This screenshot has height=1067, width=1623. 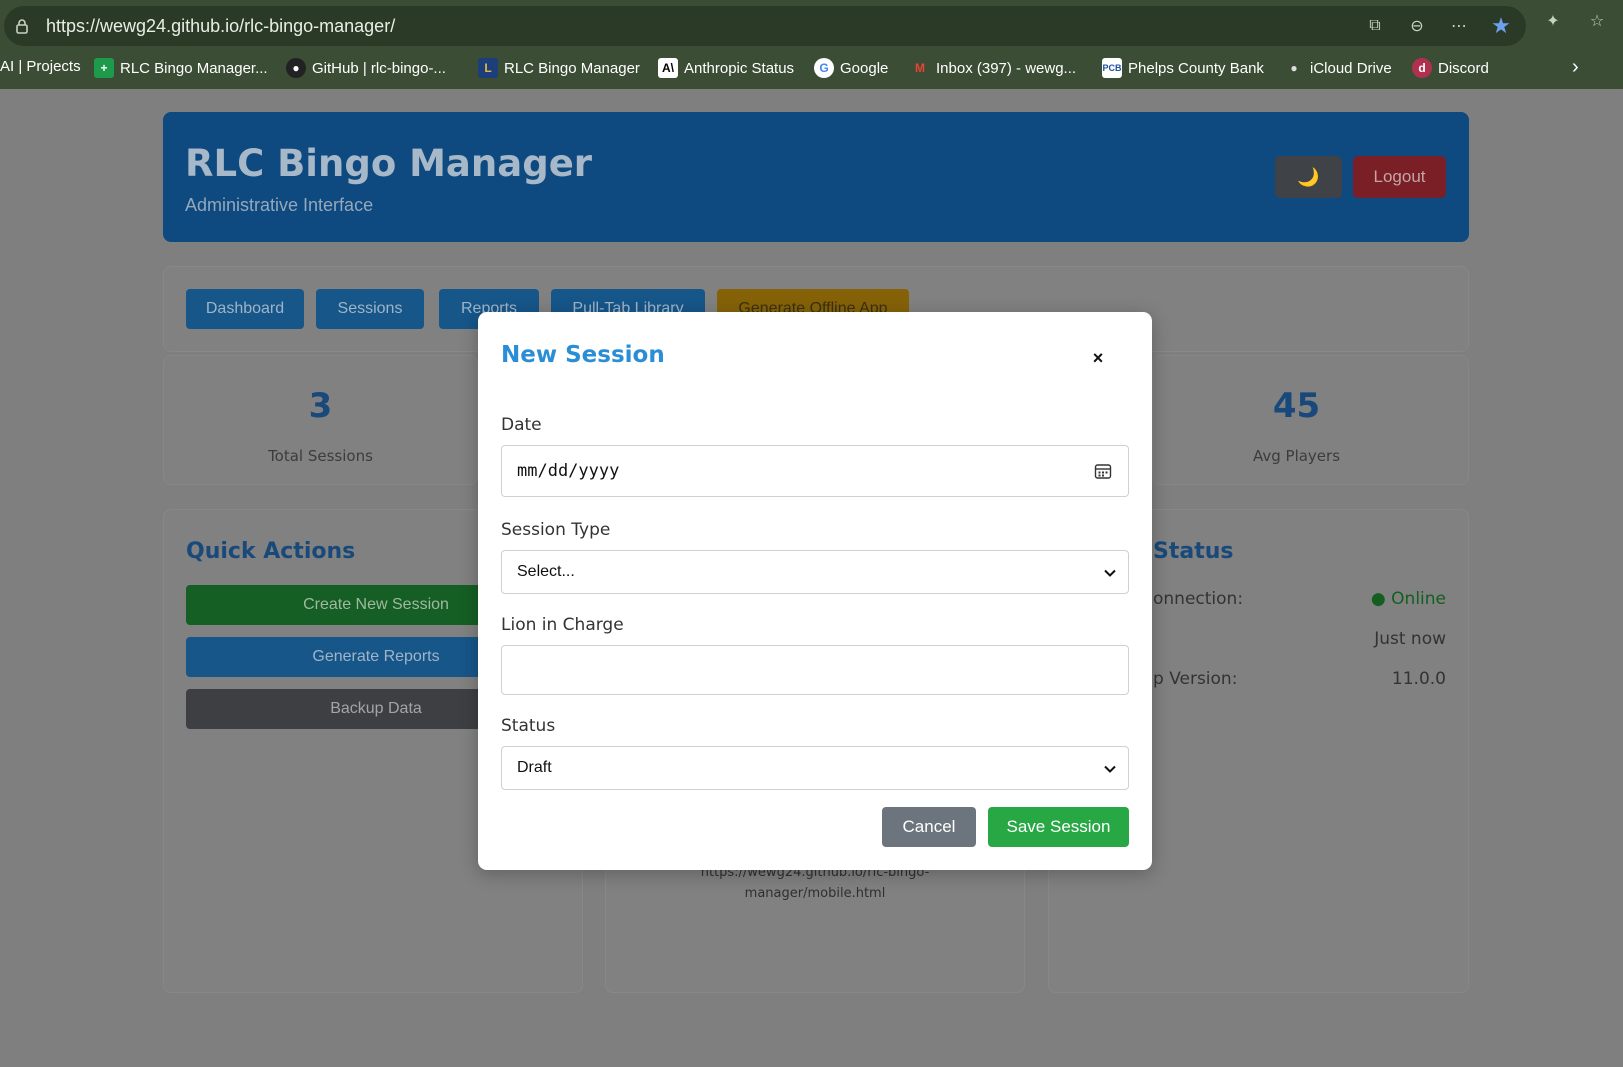 I want to click on zoom-out-icon: ⊖, so click(x=1417, y=26).